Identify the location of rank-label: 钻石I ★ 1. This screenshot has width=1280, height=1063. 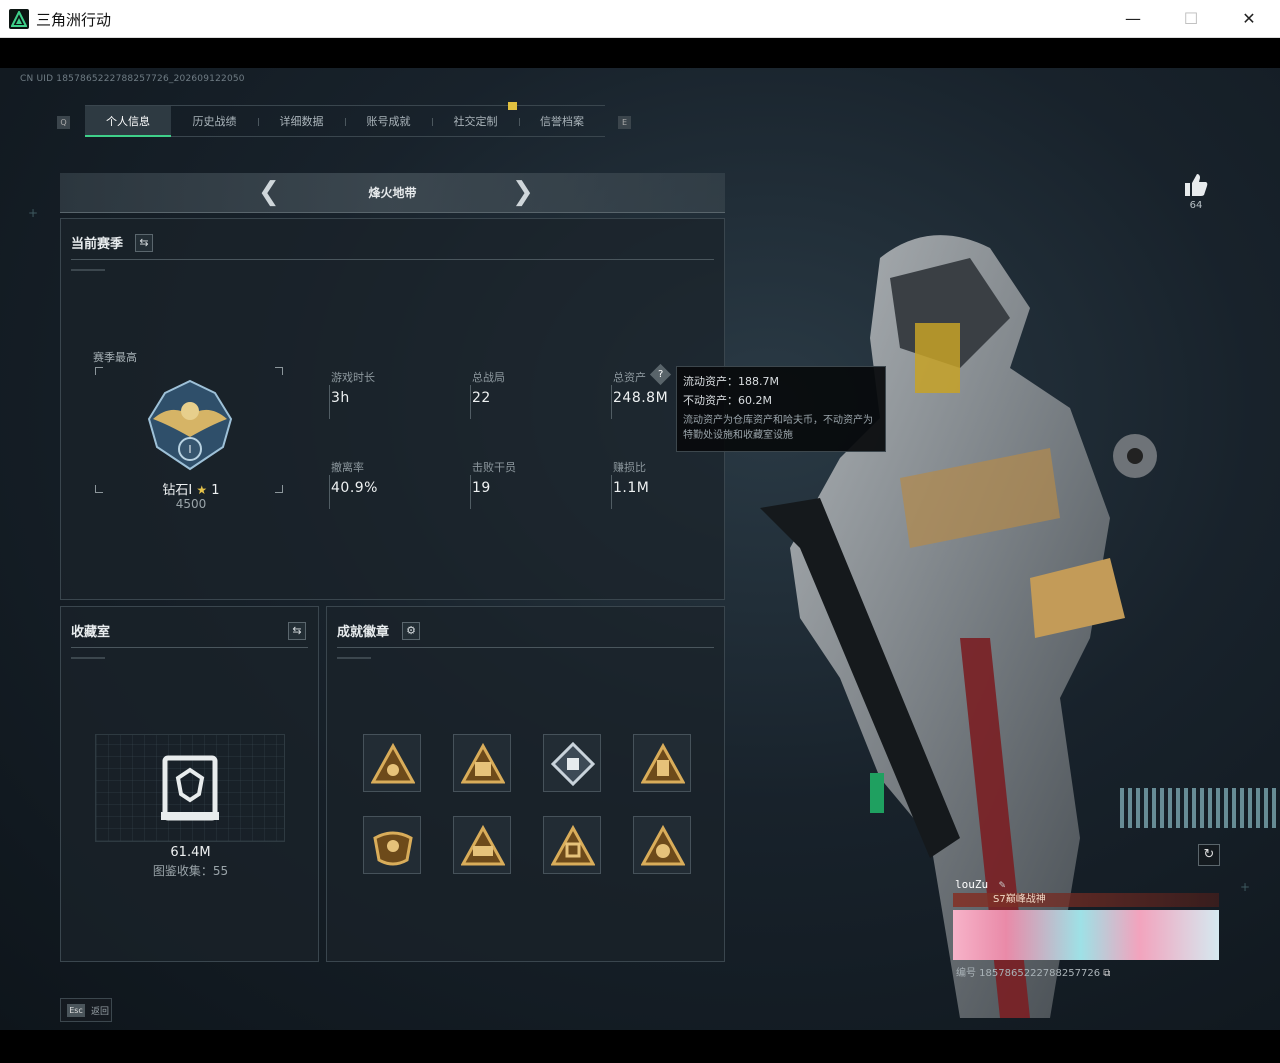
(191, 488).